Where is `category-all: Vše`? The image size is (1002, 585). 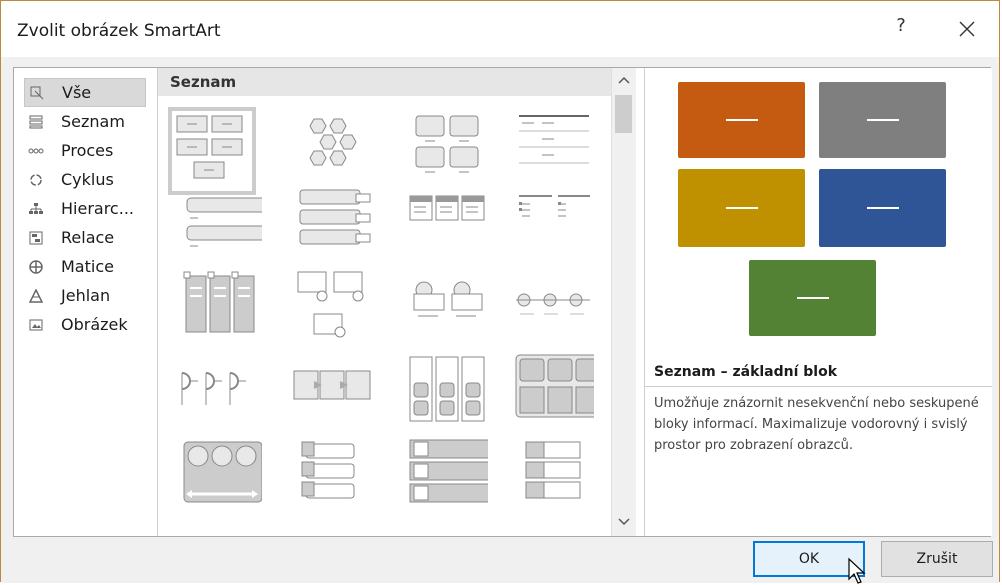
category-all: Vše is located at coordinates (85, 92).